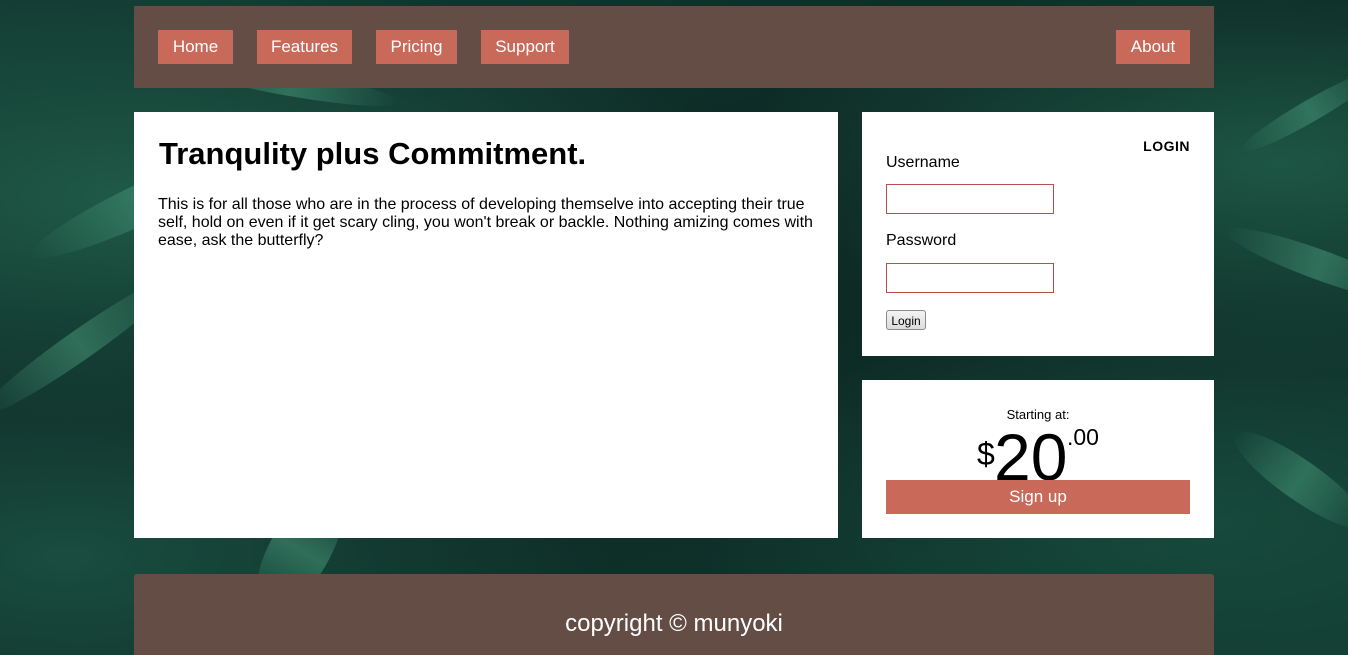 The width and height of the screenshot is (1348, 655). What do you see at coordinates (906, 320) in the screenshot?
I see `login-button: Login` at bounding box center [906, 320].